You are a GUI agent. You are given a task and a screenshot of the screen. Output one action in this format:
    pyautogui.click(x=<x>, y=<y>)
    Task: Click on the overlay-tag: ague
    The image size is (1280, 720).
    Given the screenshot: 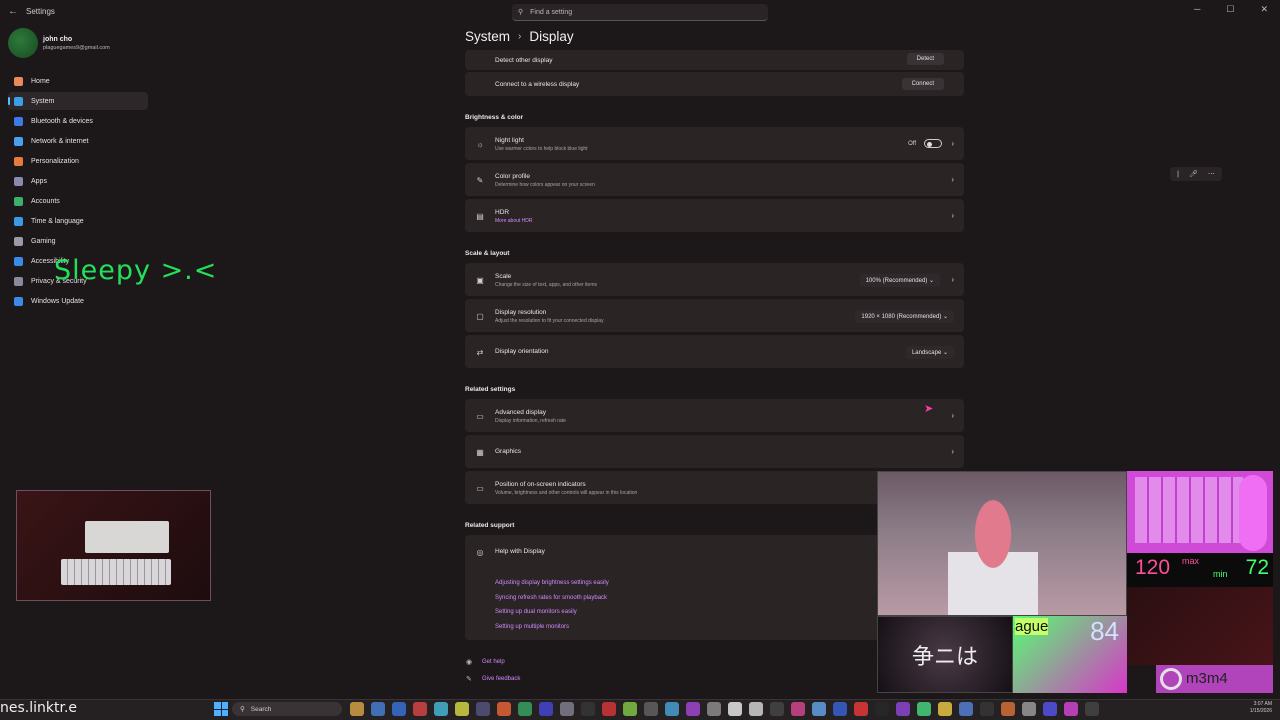 What is the action you would take?
    pyautogui.click(x=1032, y=626)
    